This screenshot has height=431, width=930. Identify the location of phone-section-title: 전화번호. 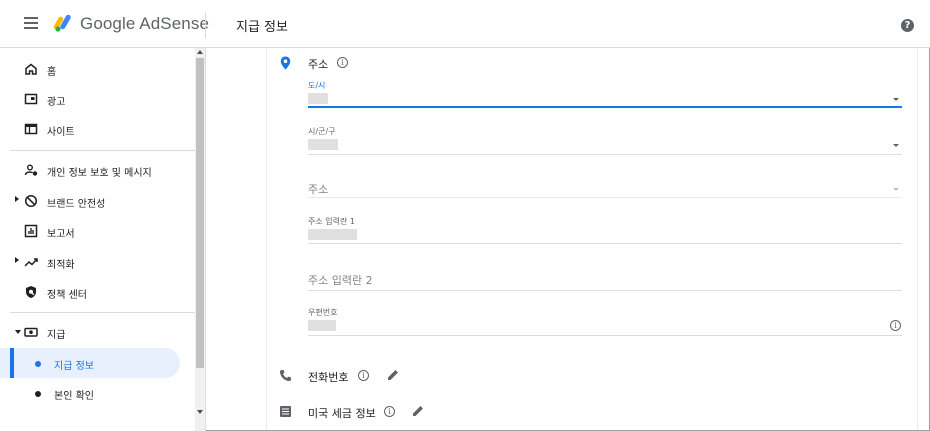
(328, 377).